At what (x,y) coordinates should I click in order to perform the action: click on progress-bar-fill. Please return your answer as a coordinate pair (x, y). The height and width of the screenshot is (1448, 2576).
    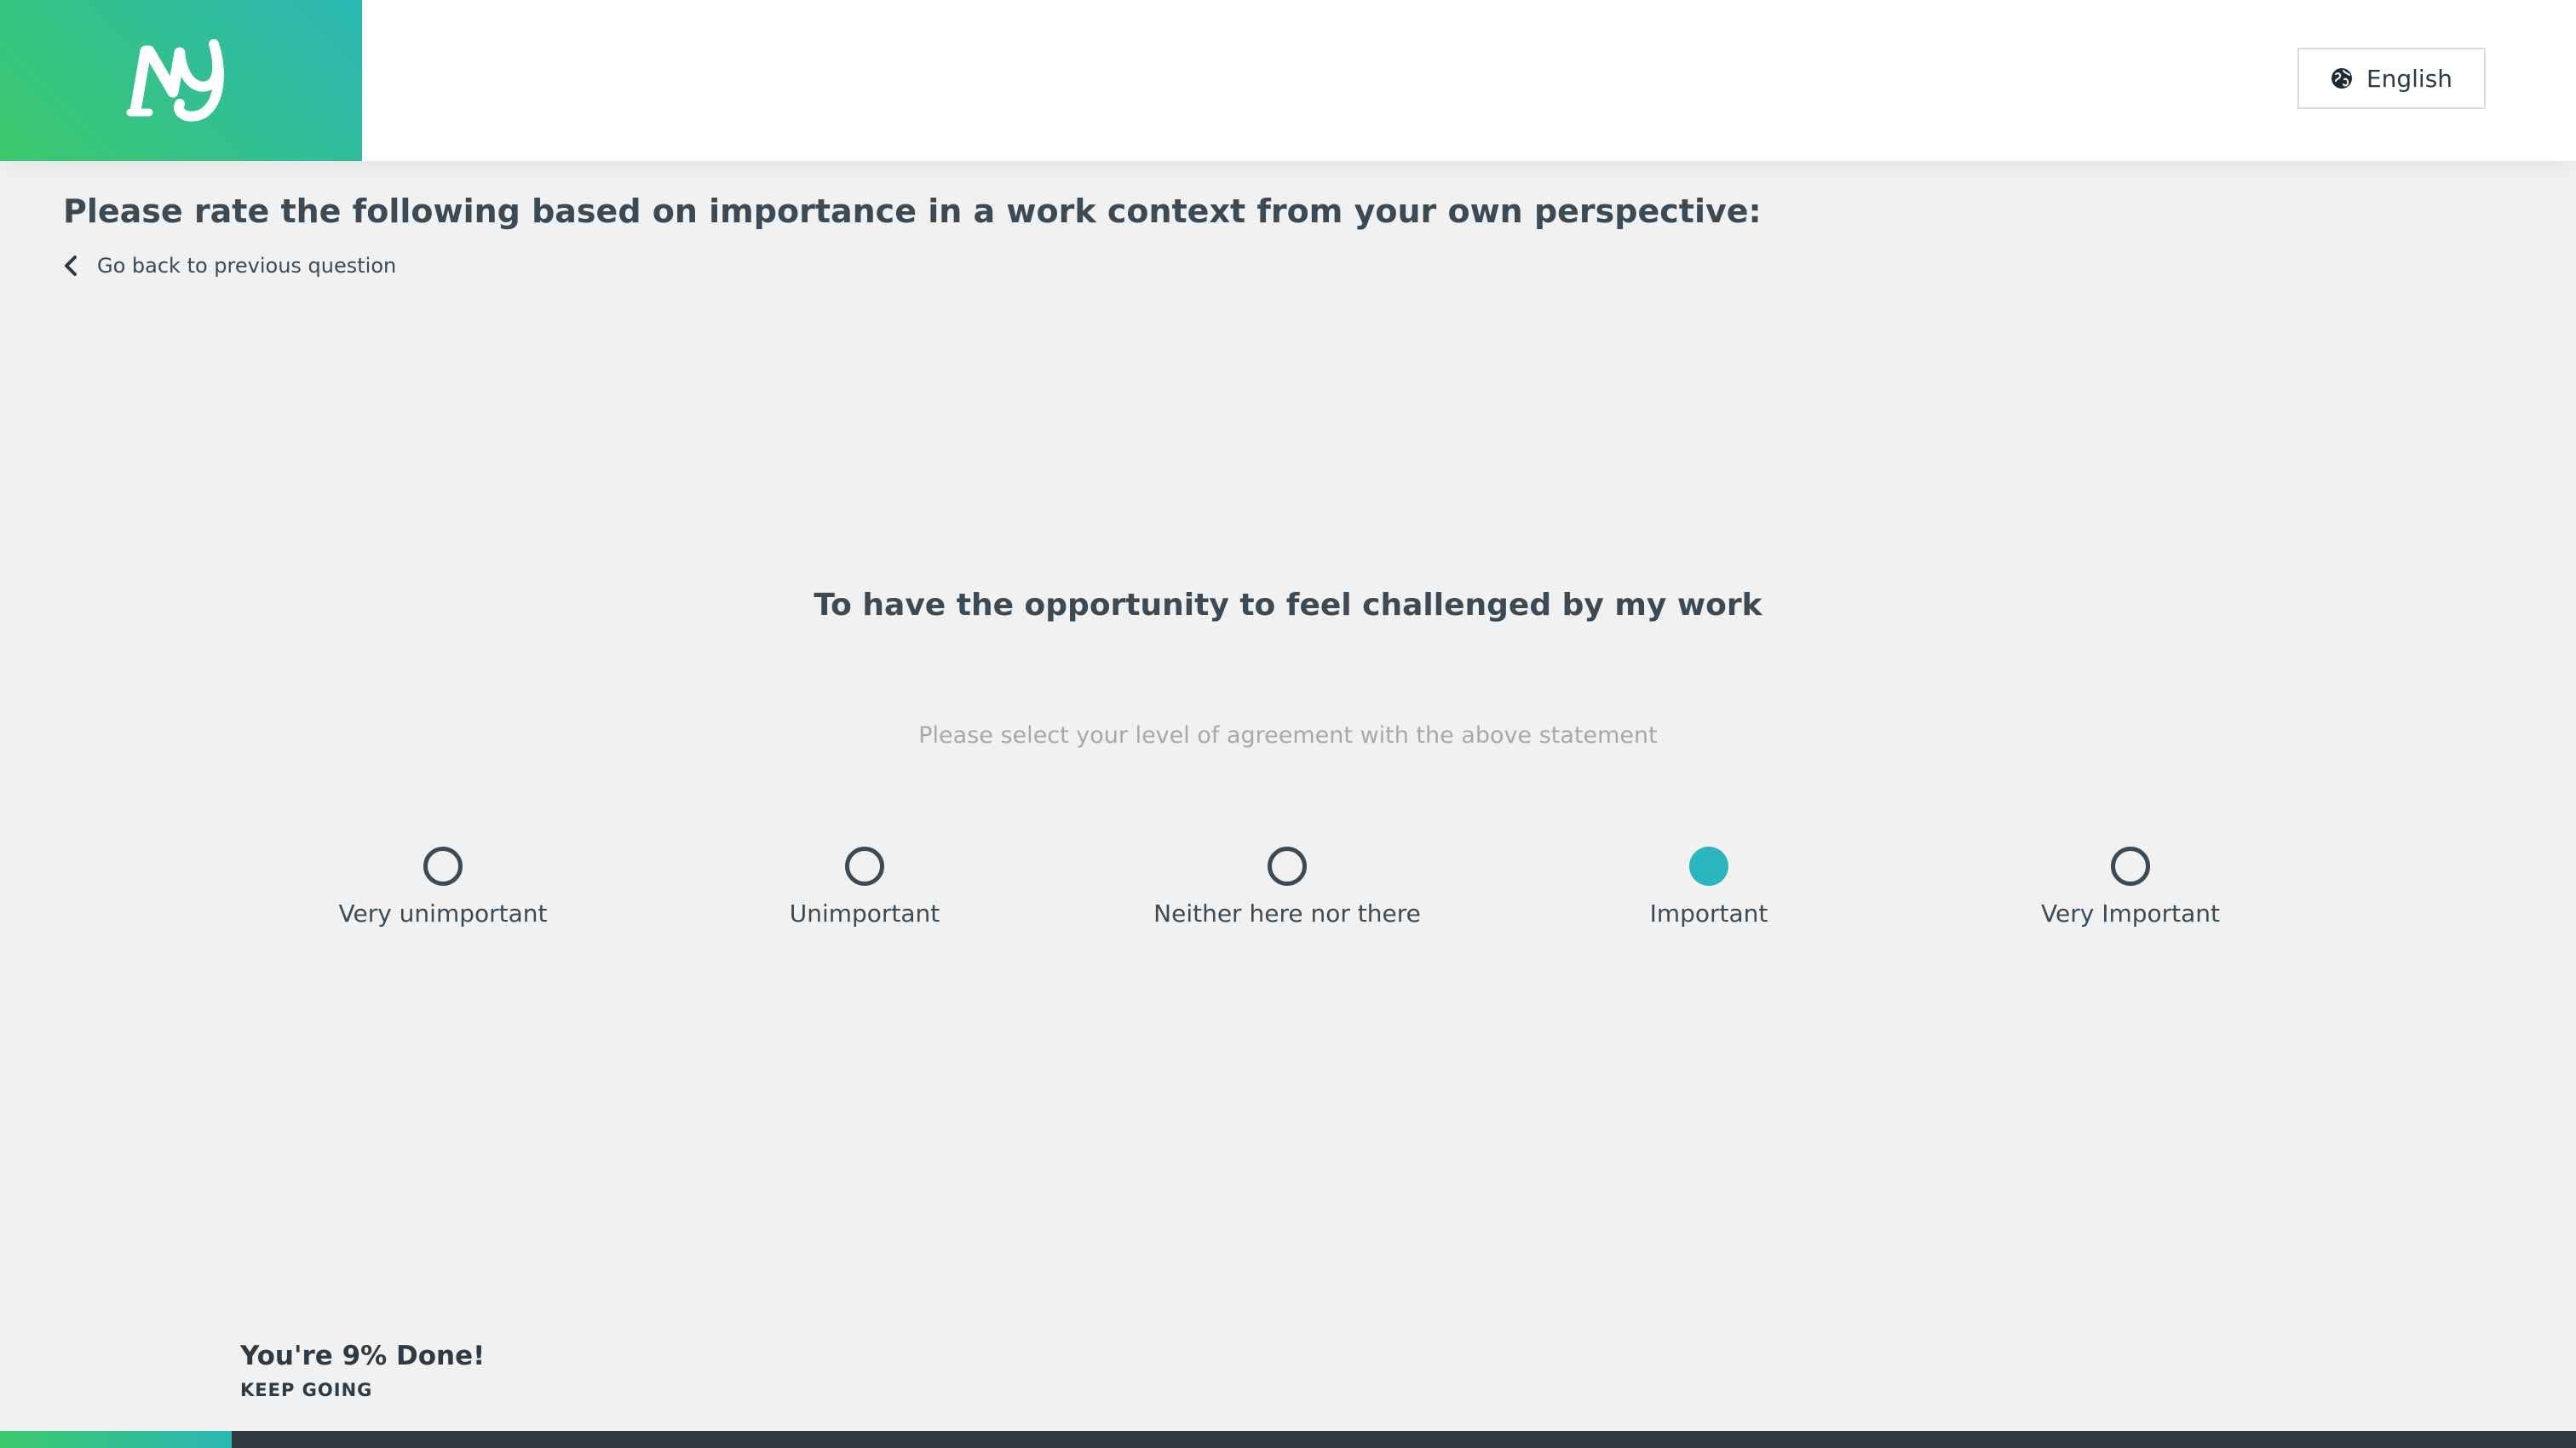
    Looking at the image, I should click on (117, 1440).